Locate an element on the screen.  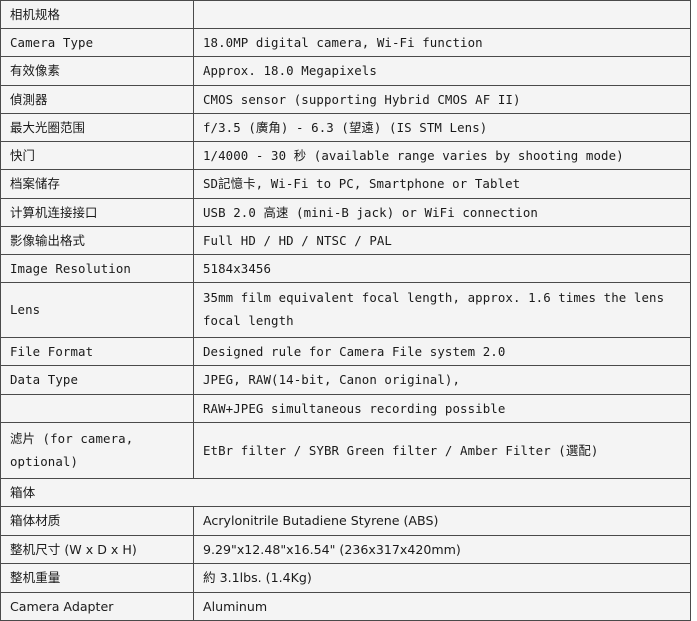
spec-label-cell: 档案储存 is located at coordinates (97, 184).